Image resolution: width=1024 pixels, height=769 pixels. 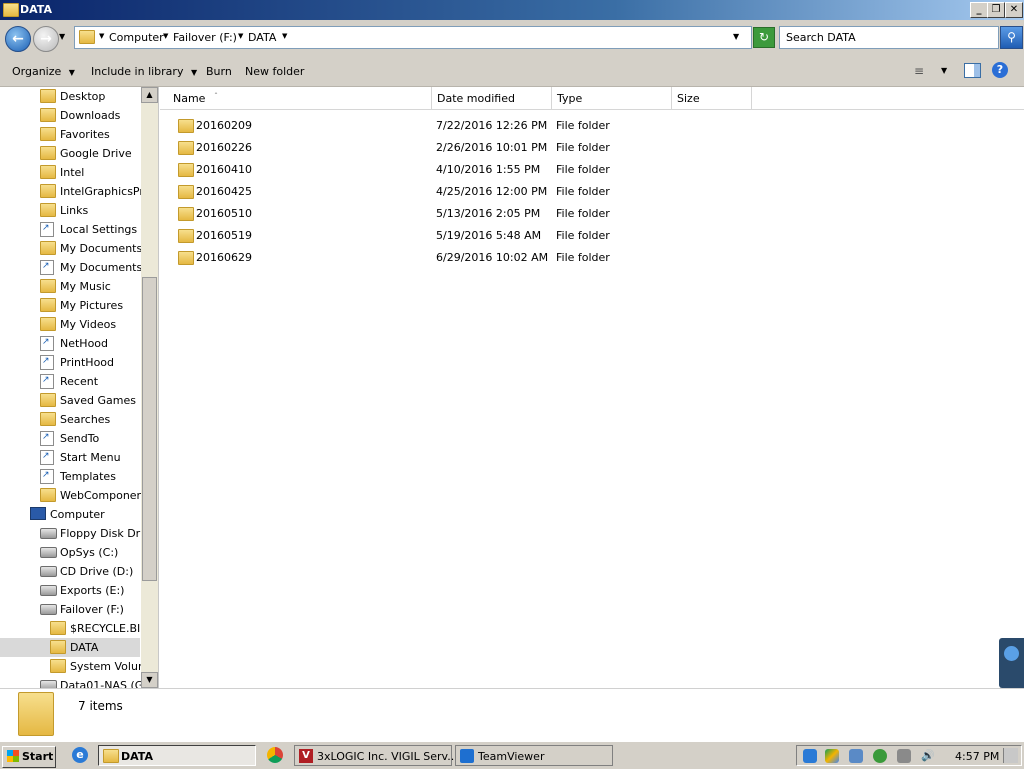 I want to click on clock: 4:57 PM, so click(x=977, y=756).